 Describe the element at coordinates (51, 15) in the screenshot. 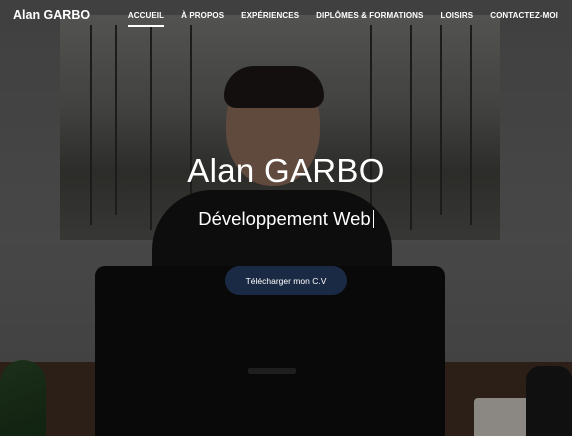

I see `brand-logo: Alan GARBO` at that location.